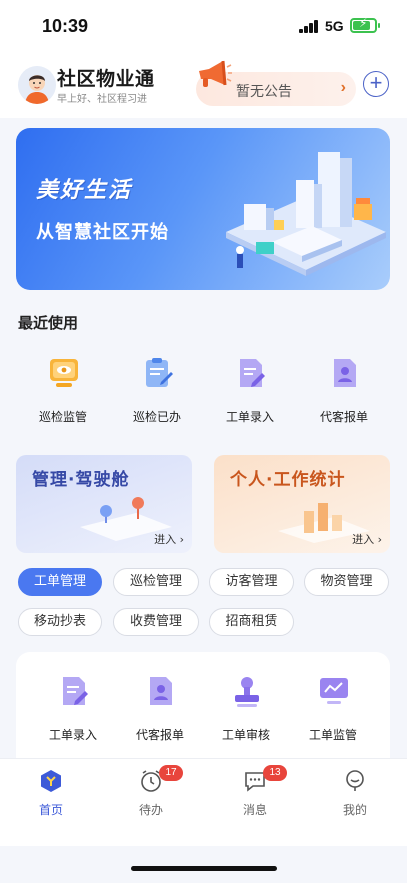  What do you see at coordinates (254, 810) in the screenshot?
I see `tab-label: 消息` at bounding box center [254, 810].